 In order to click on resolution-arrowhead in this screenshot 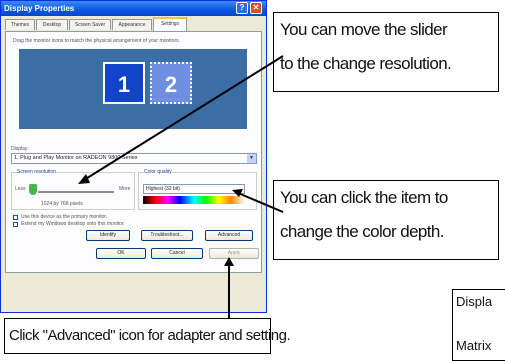, I will do `click(84, 179)`.